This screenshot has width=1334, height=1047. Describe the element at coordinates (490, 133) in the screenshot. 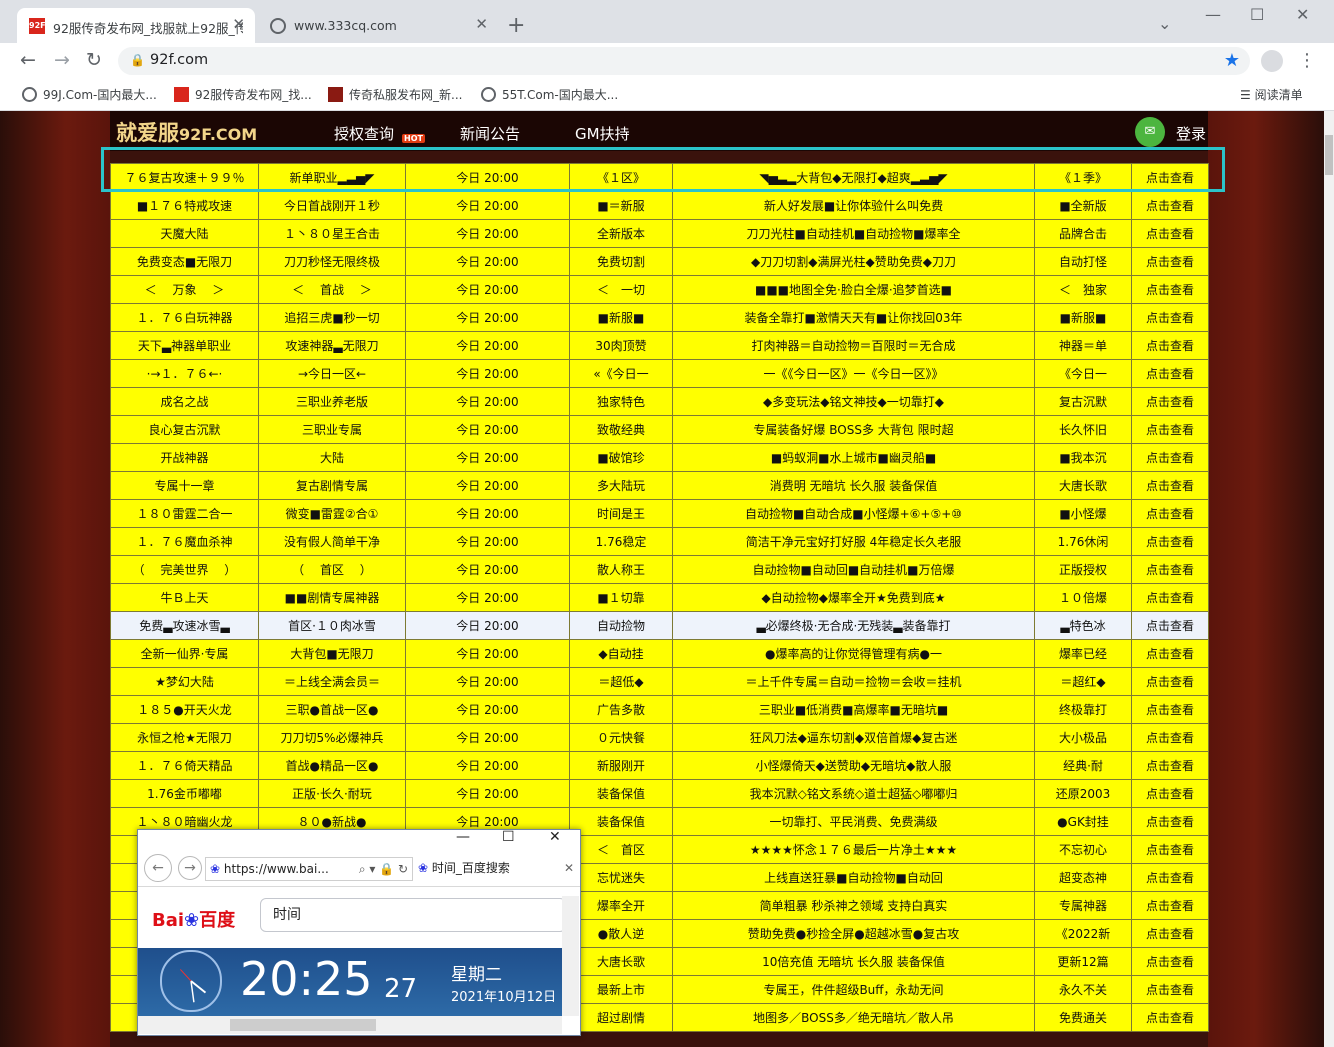

I see `nav-news: 新闻公告` at that location.